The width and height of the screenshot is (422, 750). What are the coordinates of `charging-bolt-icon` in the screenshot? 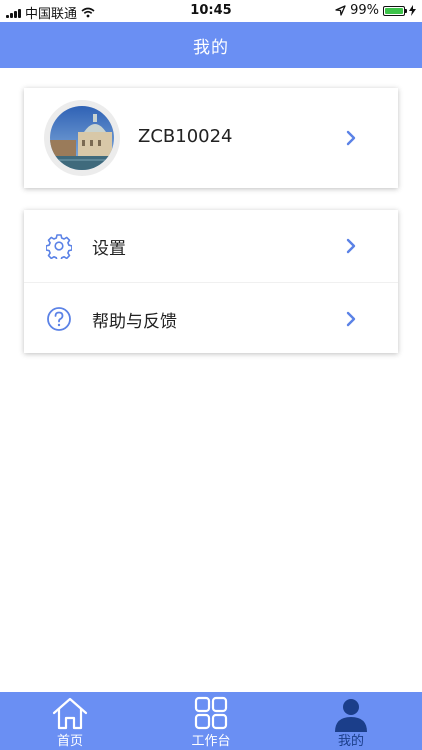 It's located at (412, 10).